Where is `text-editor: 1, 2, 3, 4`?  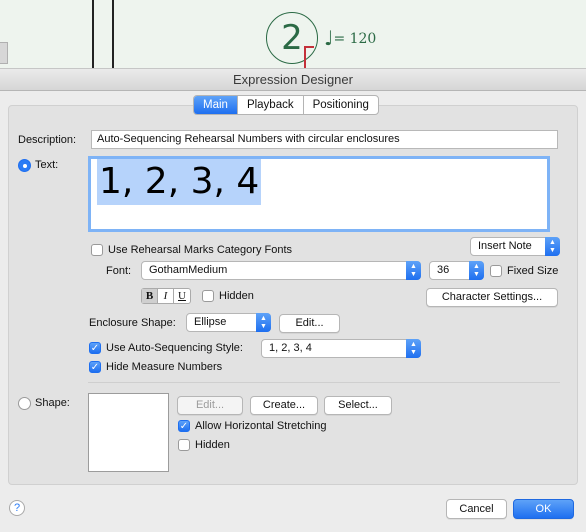
text-editor: 1, 2, 3, 4 is located at coordinates (319, 194).